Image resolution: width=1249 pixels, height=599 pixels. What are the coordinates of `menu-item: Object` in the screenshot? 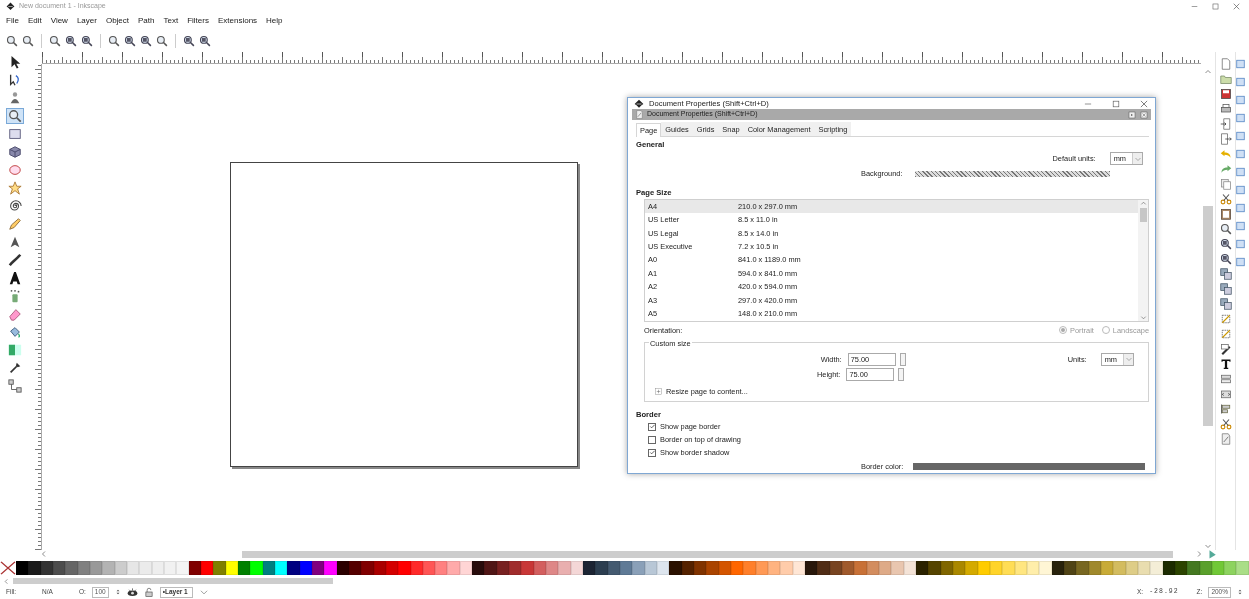 It's located at (117, 21).